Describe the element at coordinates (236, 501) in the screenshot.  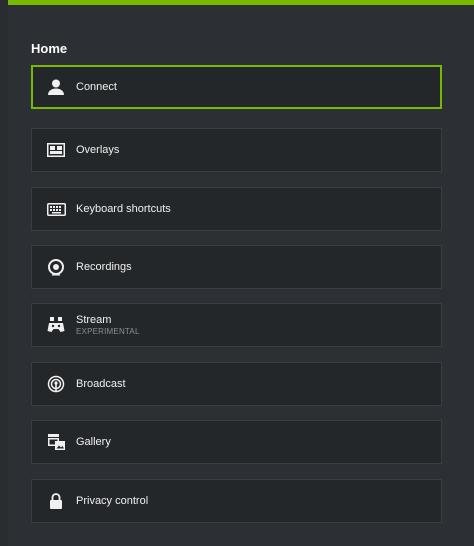
I see `menu-item-privacy-control: Privacy control` at that location.